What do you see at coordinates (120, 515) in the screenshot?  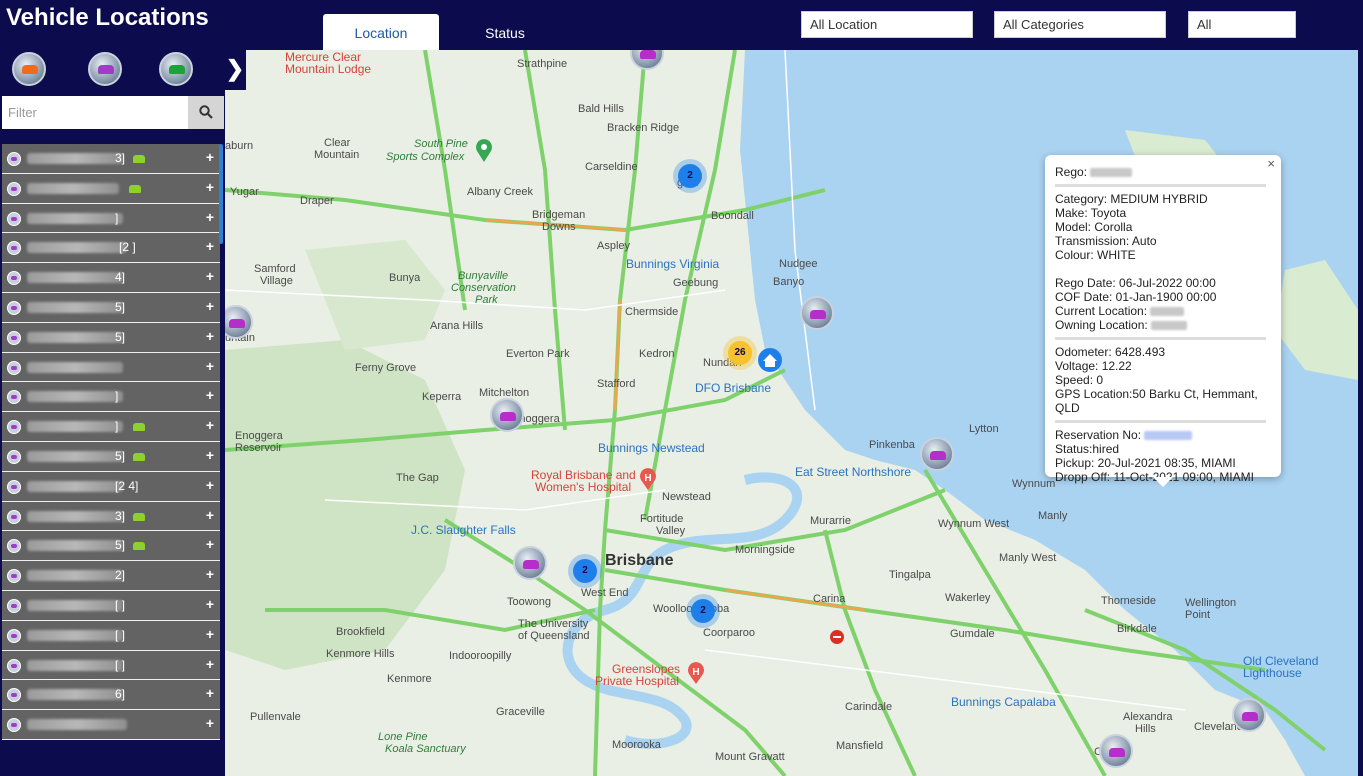 I see `row-label: 3]` at bounding box center [120, 515].